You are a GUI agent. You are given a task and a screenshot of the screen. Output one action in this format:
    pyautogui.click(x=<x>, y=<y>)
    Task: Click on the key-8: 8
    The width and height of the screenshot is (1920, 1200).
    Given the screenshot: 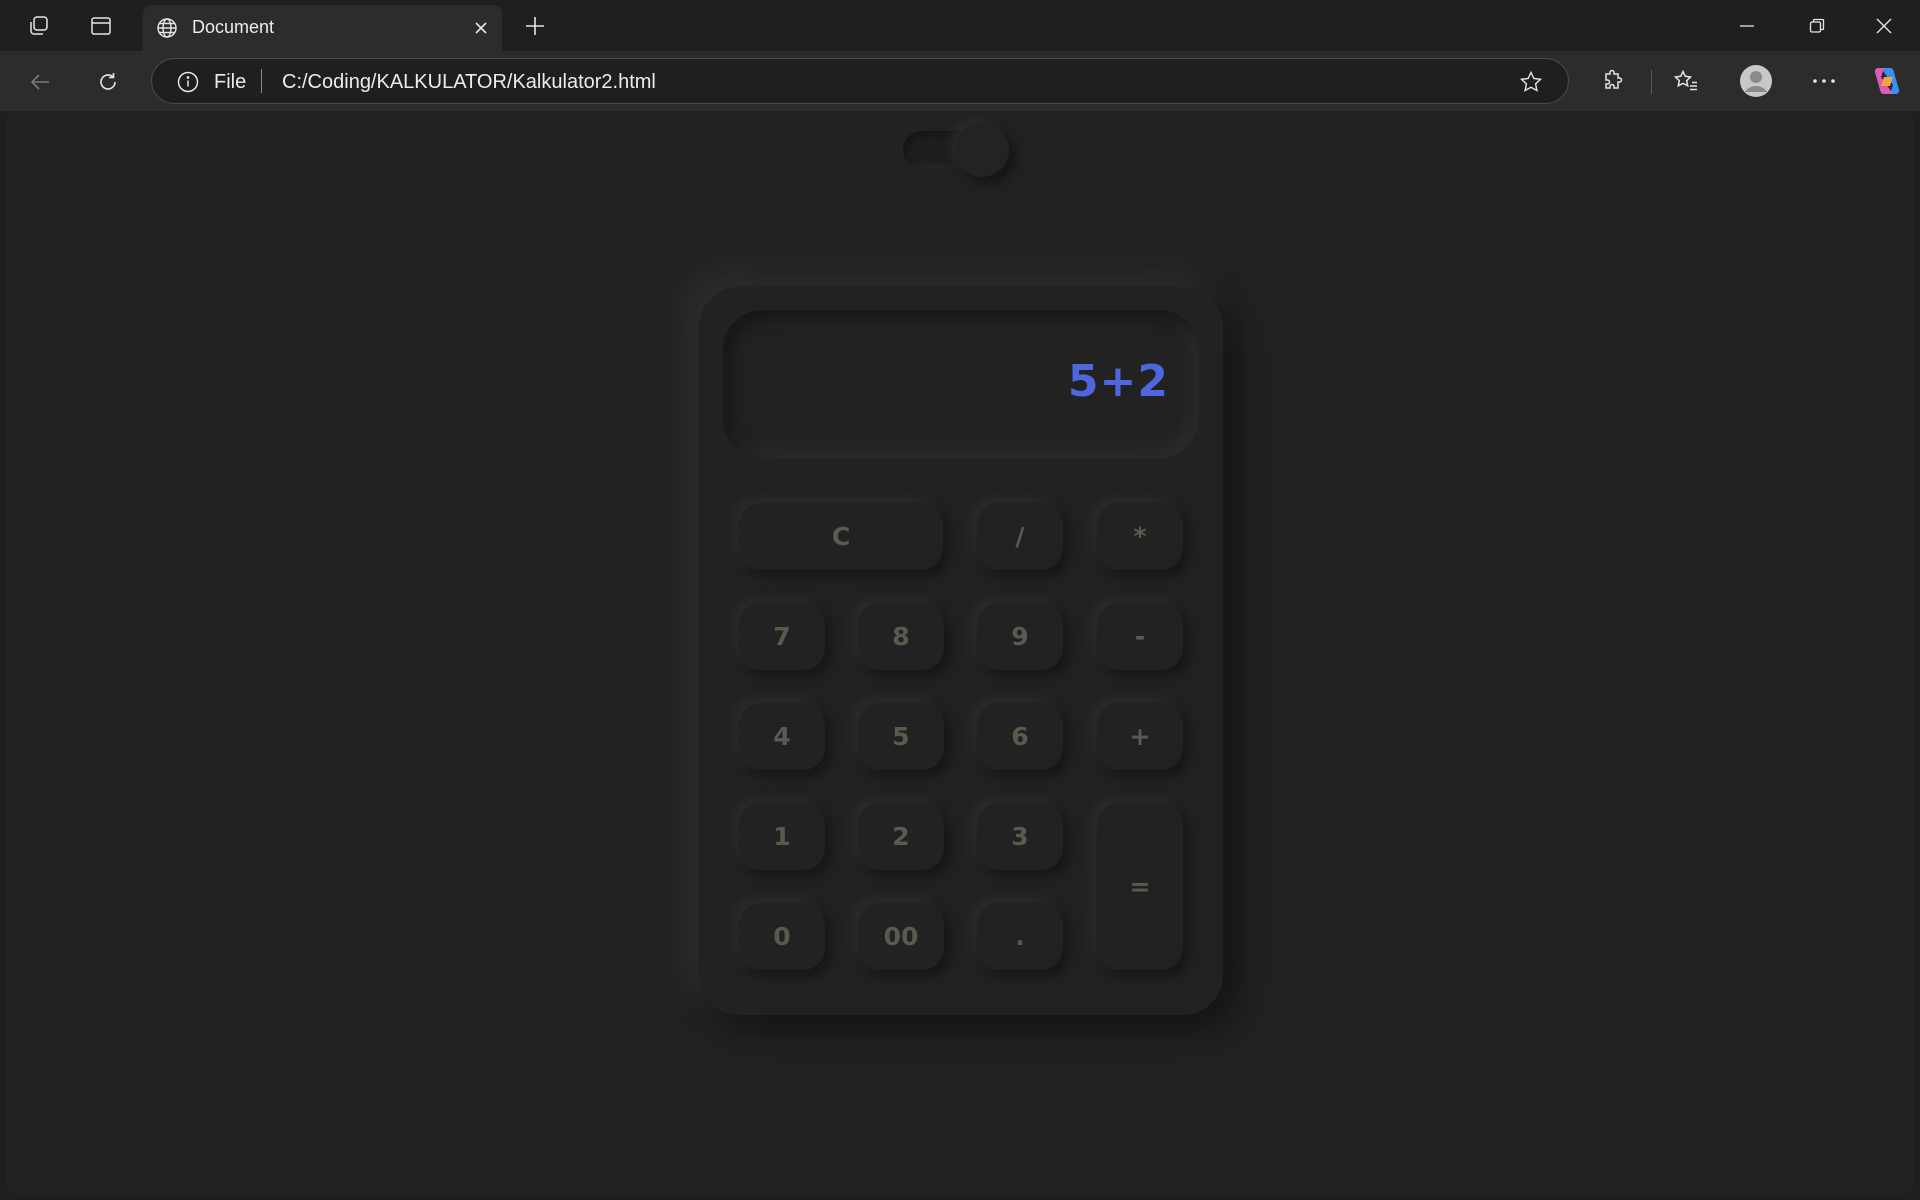 What is the action you would take?
    pyautogui.click(x=901, y=636)
    